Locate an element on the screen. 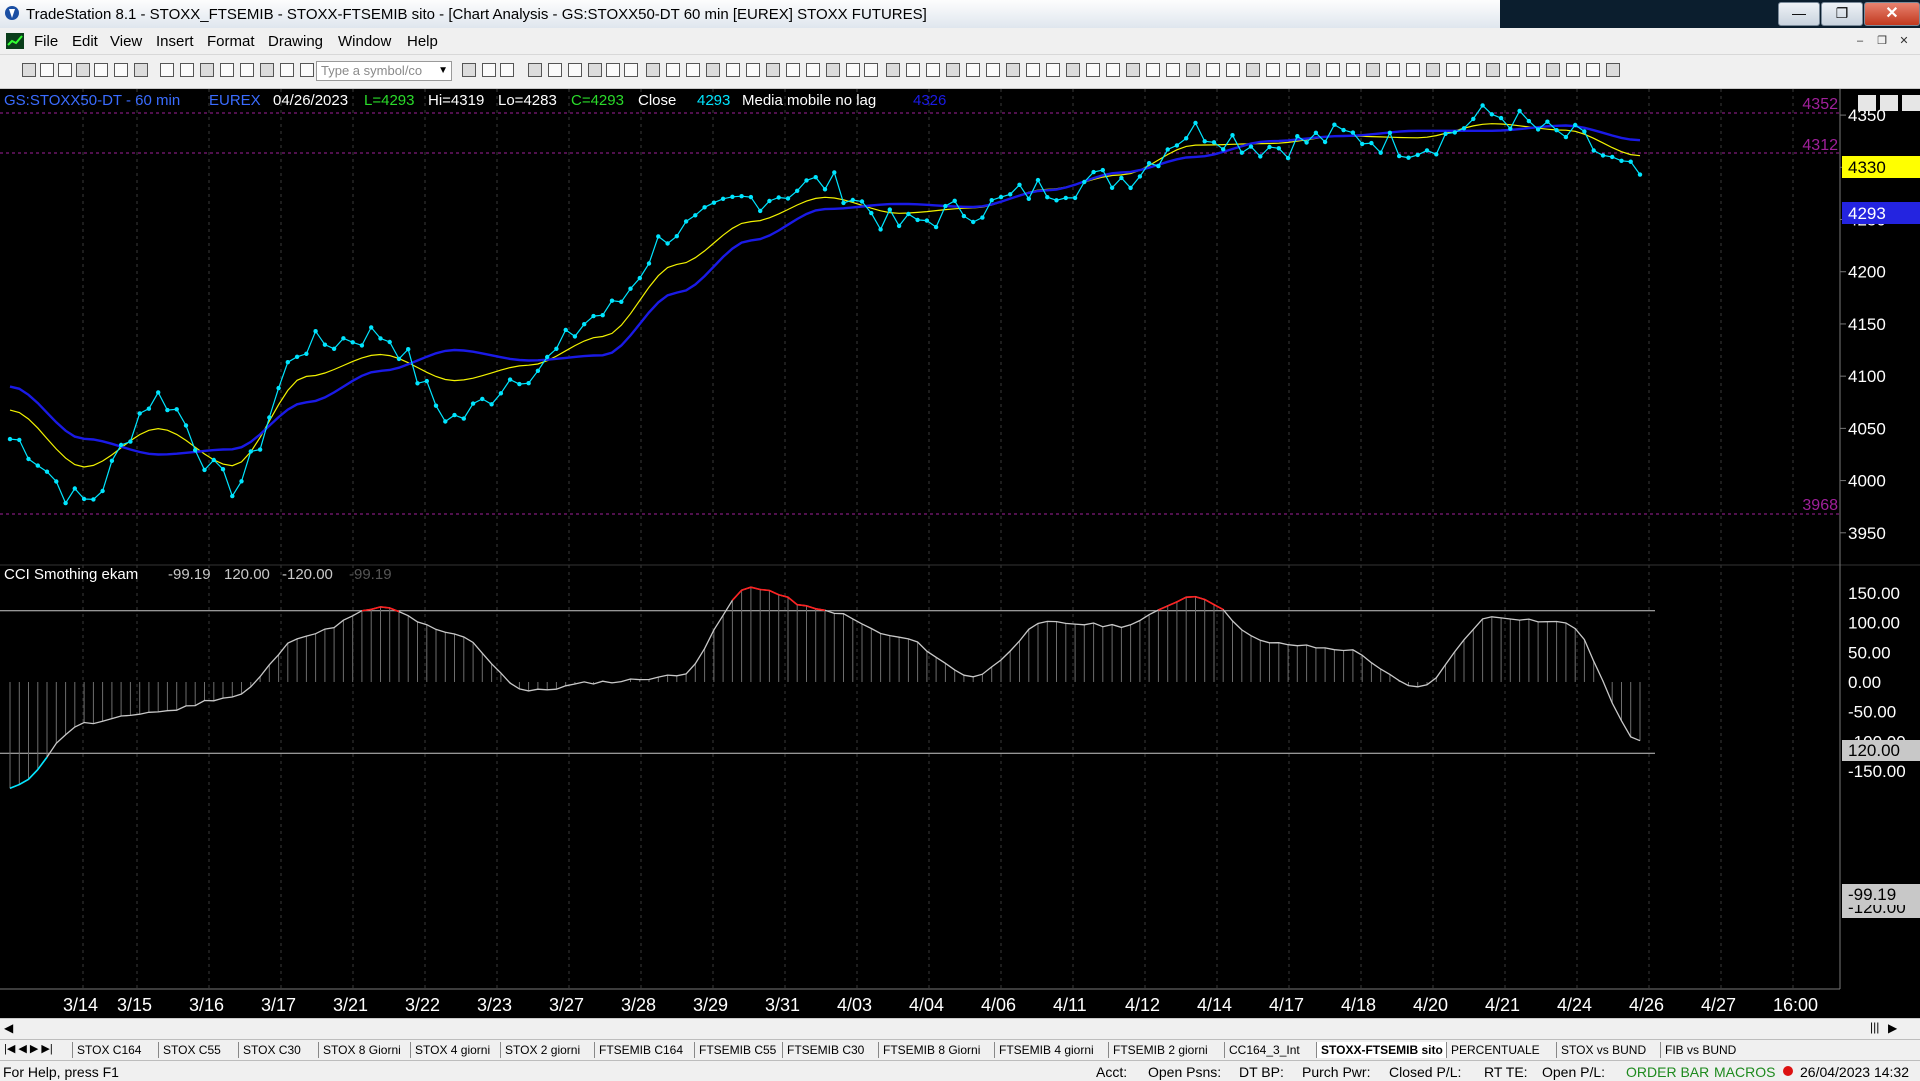 This screenshot has width=1920, height=1081. horizontal-scrollbar: ◀ ▶ ||| is located at coordinates (960, 1028).